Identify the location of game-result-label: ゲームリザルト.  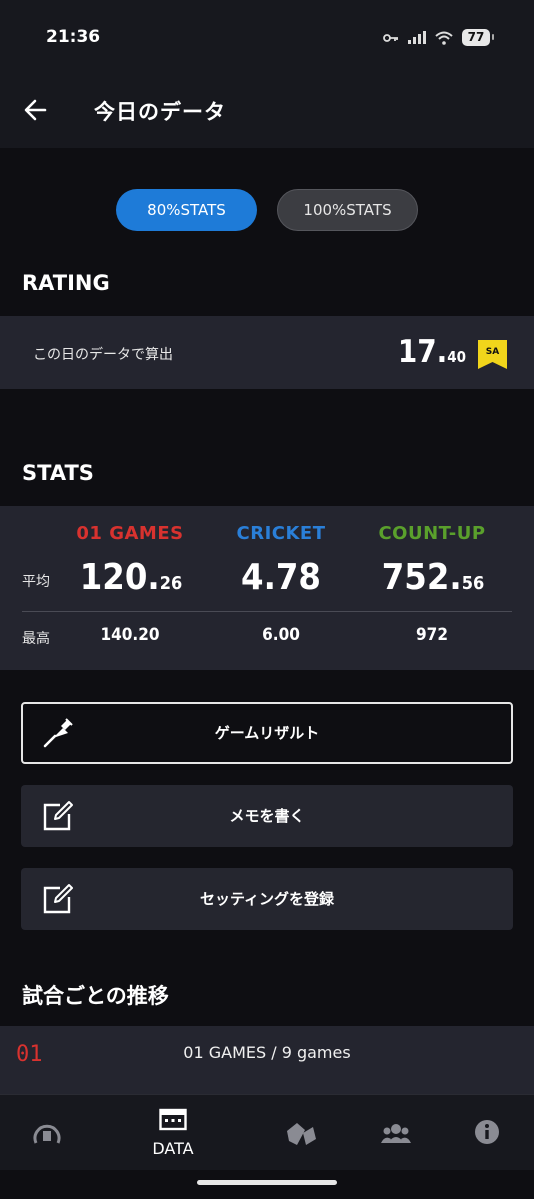
(267, 733).